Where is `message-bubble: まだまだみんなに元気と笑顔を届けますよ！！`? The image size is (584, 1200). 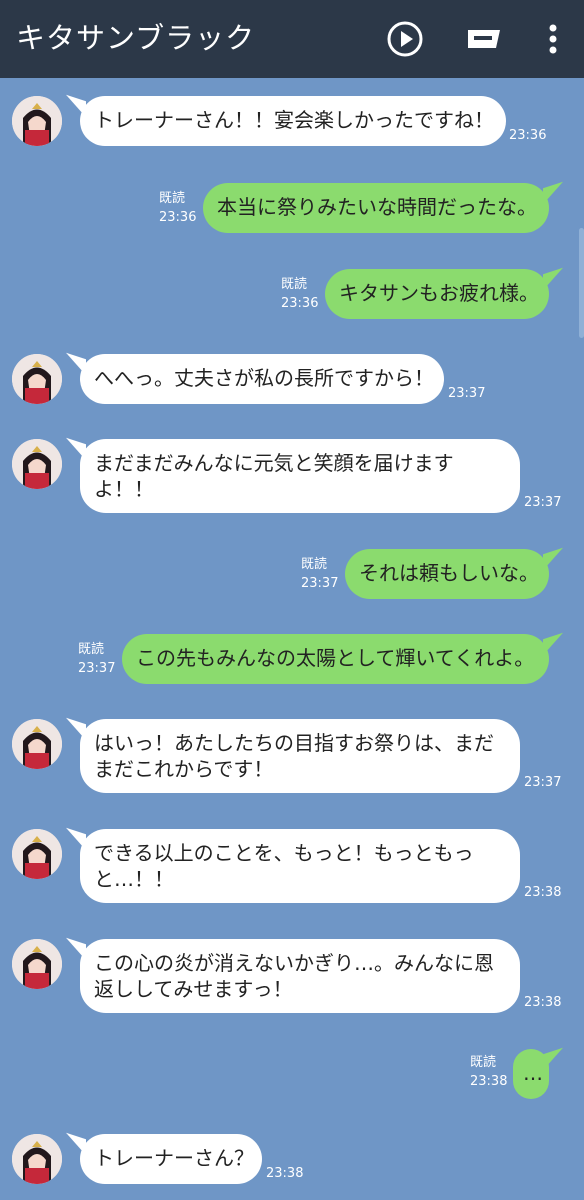 message-bubble: まだまだみんなに元気と笑顔を届けますよ！！ is located at coordinates (300, 476).